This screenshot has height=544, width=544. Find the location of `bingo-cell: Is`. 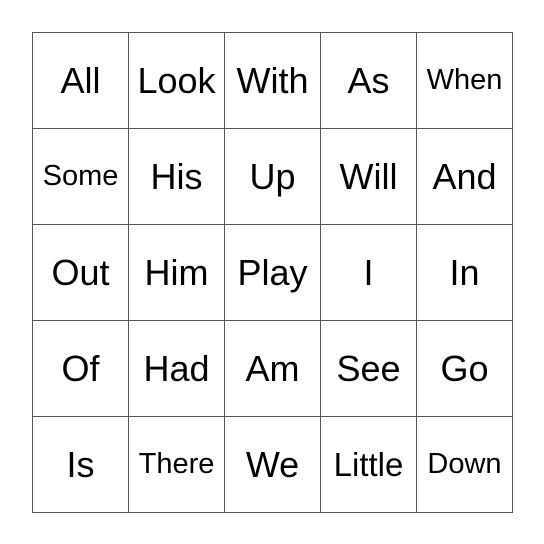

bingo-cell: Is is located at coordinates (81, 465).